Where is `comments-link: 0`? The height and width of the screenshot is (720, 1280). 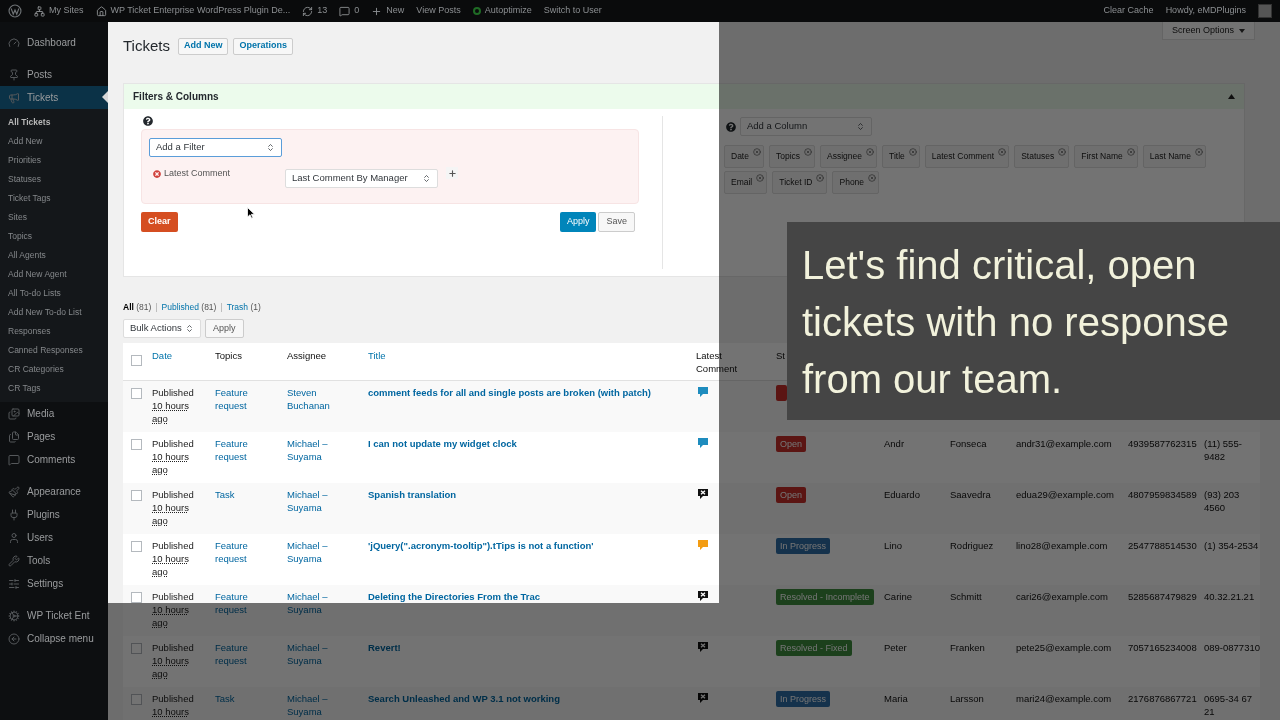 comments-link: 0 is located at coordinates (349, 11).